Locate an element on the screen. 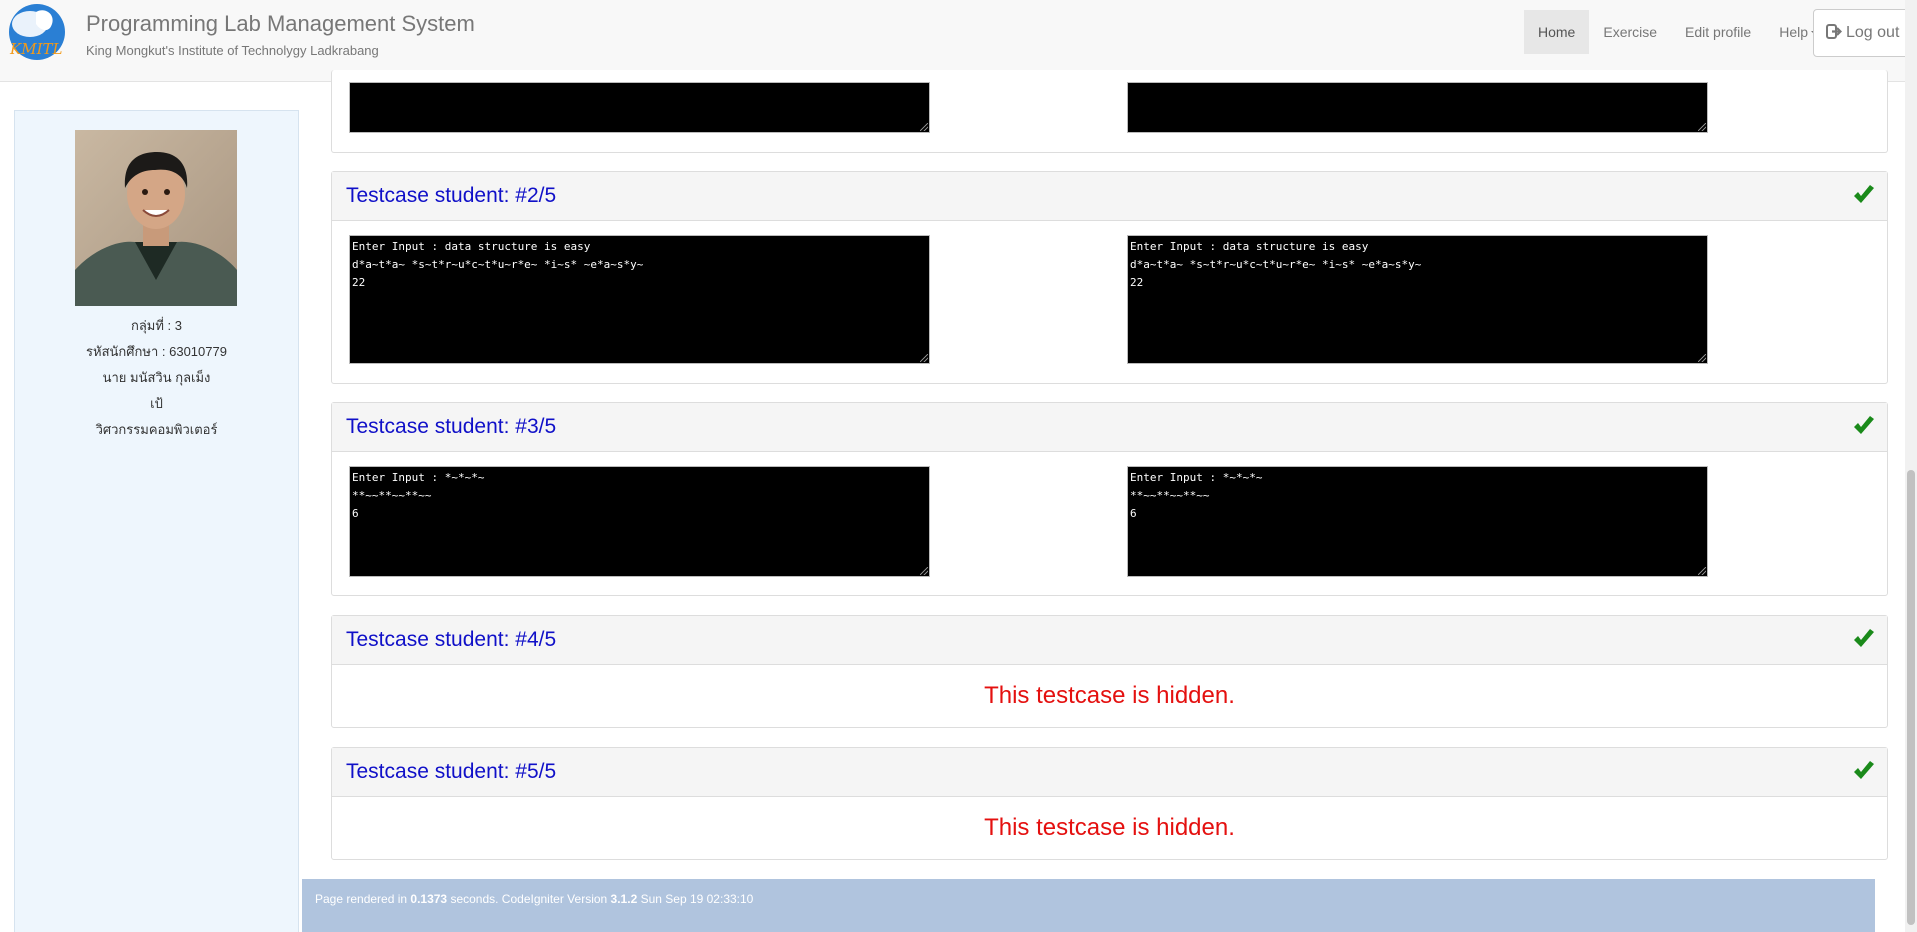 The width and height of the screenshot is (1917, 932). footer-middle: seconds. CodeIgniter Version is located at coordinates (529, 899).